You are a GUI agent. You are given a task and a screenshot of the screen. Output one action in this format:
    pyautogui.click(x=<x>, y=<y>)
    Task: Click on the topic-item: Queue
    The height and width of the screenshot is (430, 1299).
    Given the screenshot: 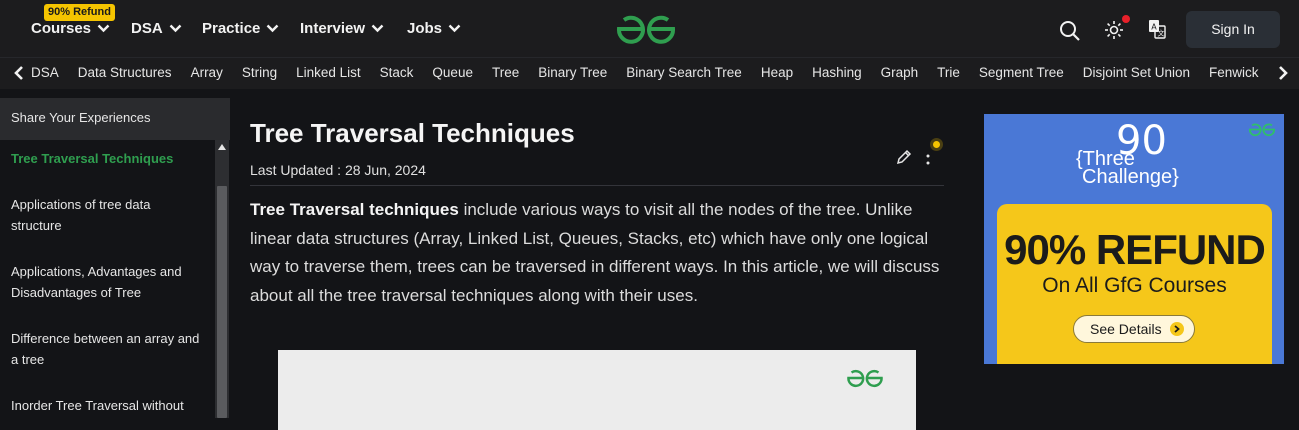 What is the action you would take?
    pyautogui.click(x=452, y=73)
    